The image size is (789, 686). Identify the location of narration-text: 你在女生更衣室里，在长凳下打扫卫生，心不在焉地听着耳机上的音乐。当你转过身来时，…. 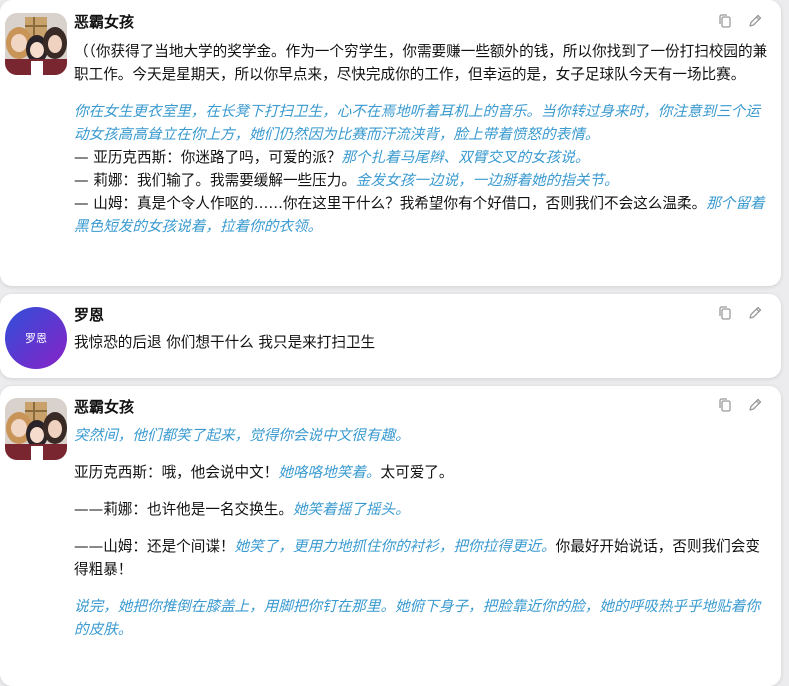
(417, 123).